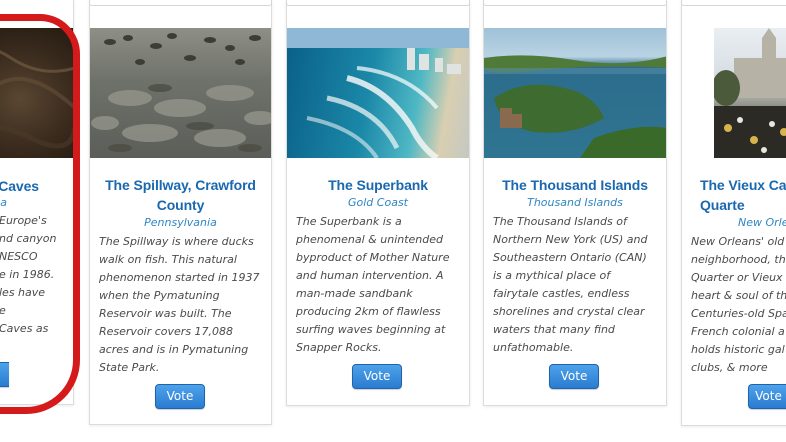 The width and height of the screenshot is (786, 442). I want to click on spillway-photo, so click(180, 93).